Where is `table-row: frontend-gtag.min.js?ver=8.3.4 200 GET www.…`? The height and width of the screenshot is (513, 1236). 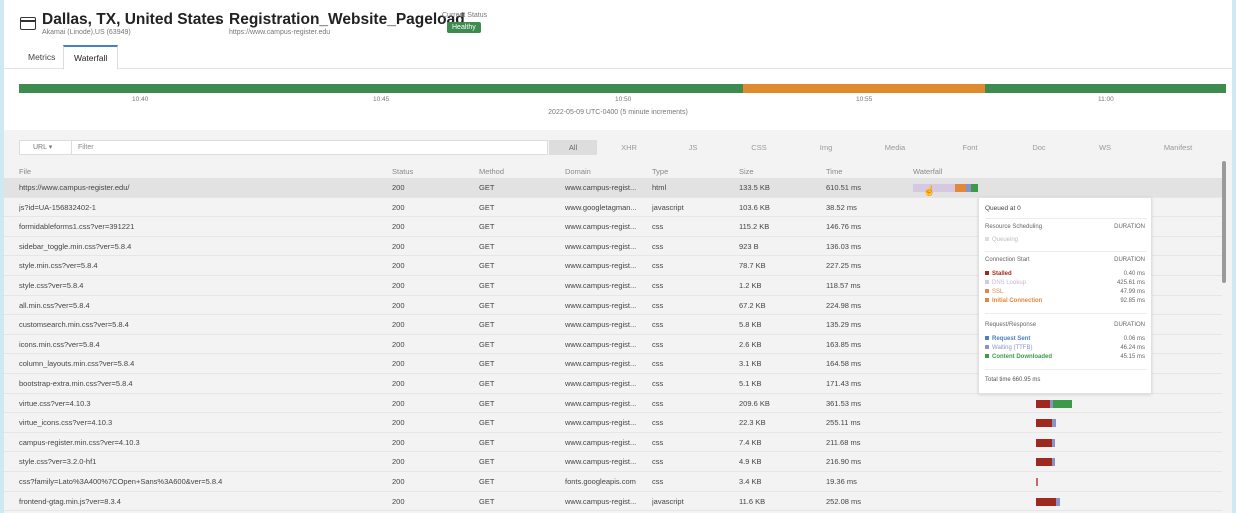
table-row: frontend-gtag.min.js?ver=8.3.4 200 GET www.… is located at coordinates (613, 502).